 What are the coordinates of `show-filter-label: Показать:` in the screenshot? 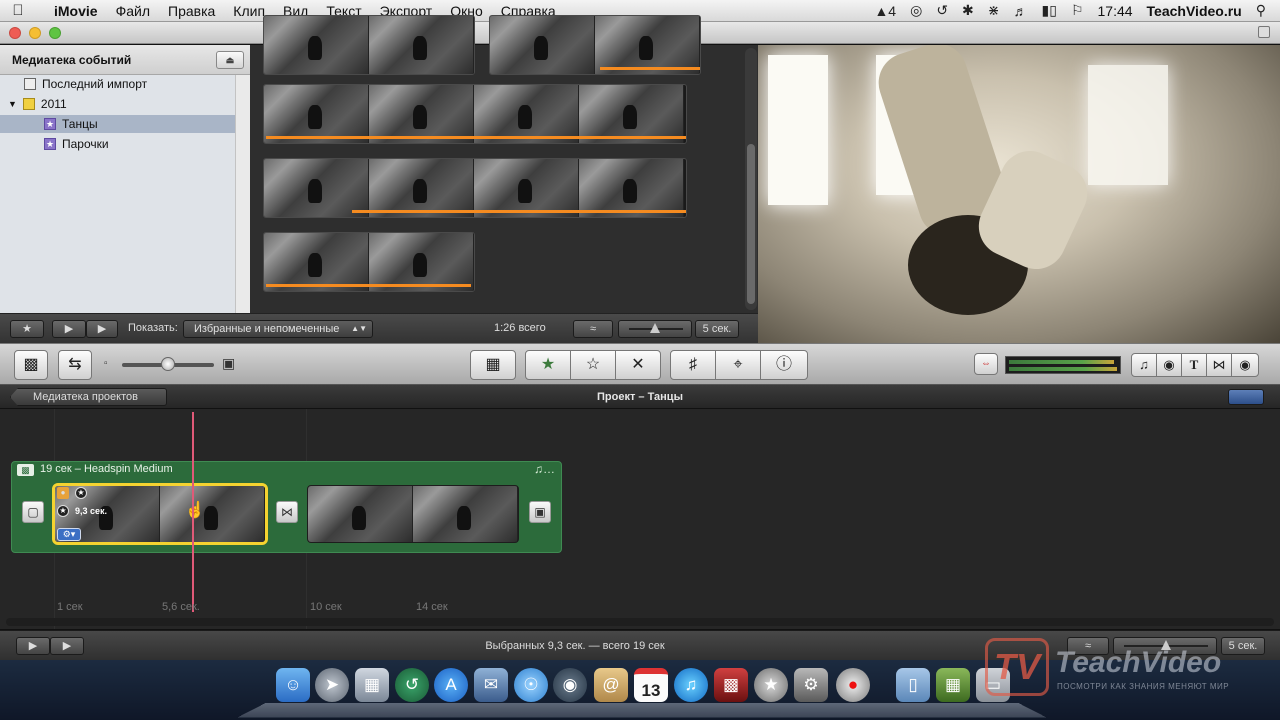 It's located at (153, 328).